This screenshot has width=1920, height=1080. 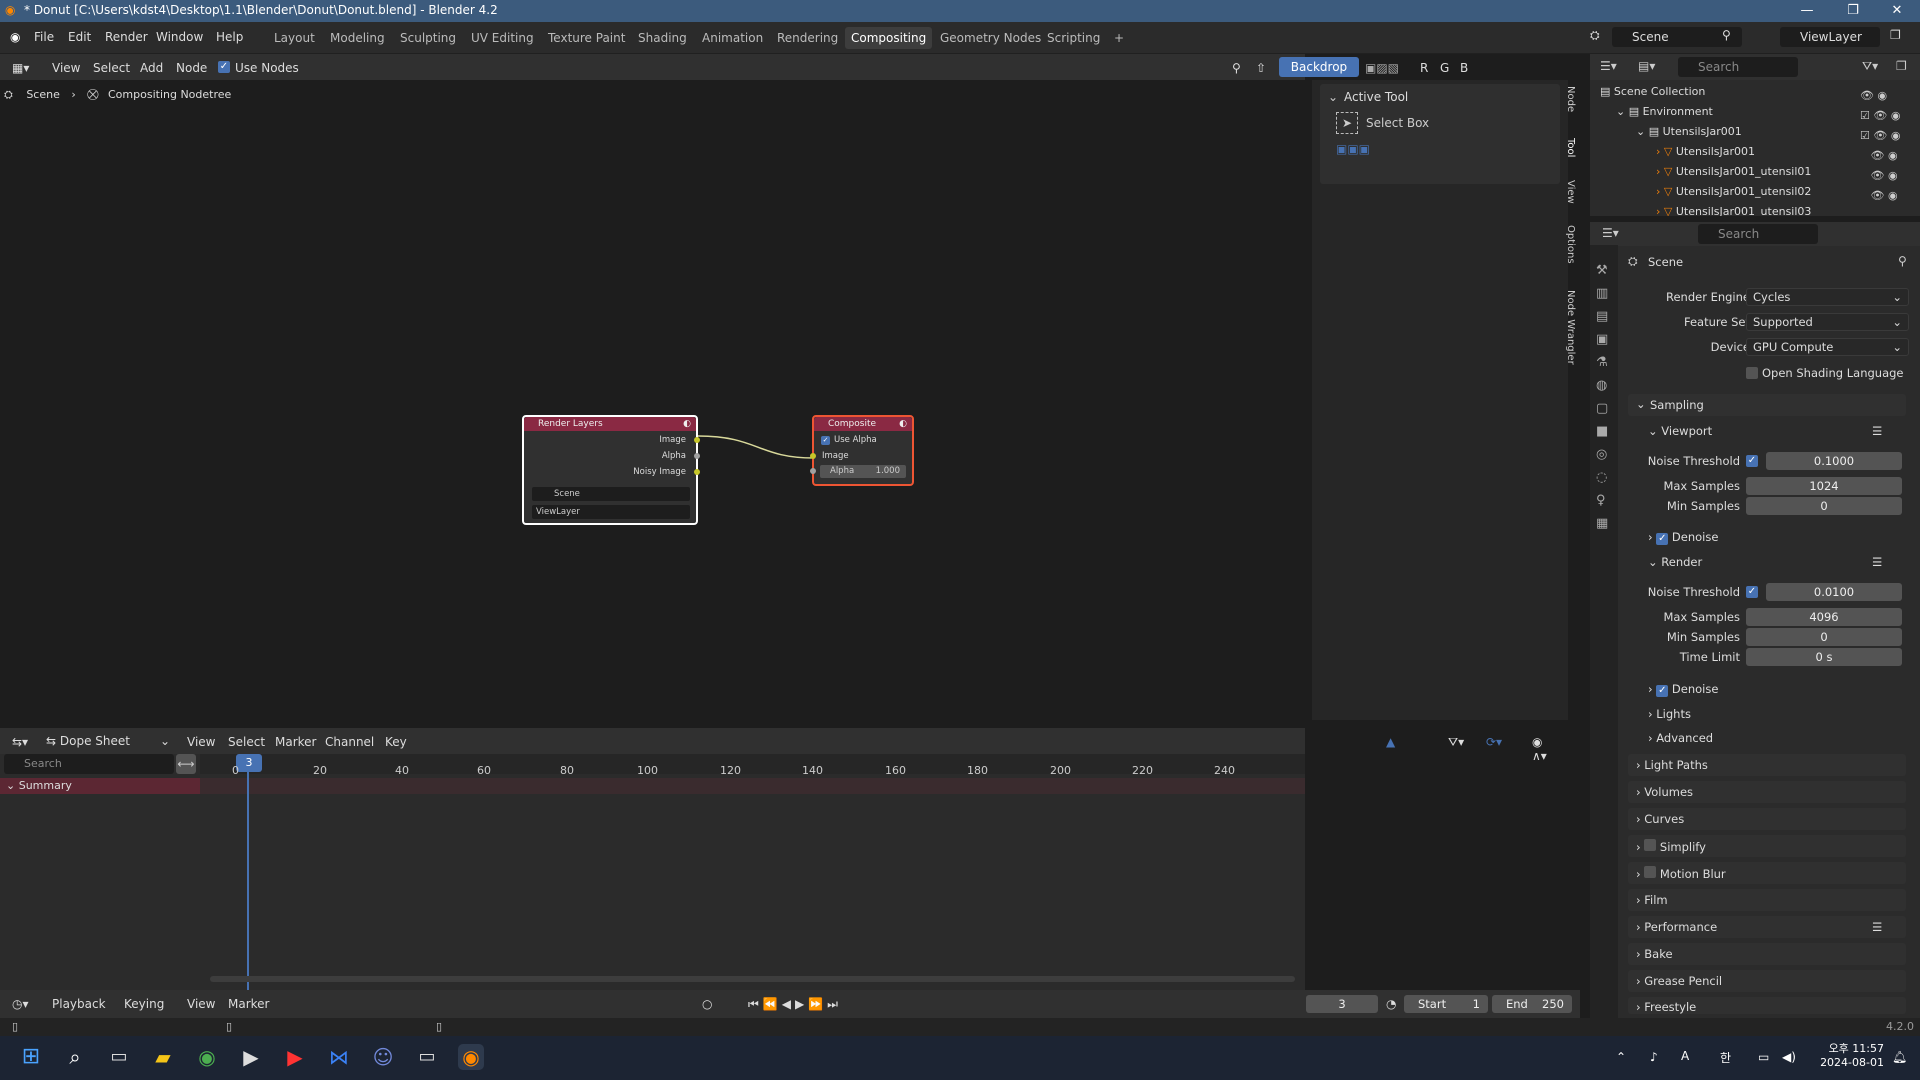 What do you see at coordinates (752, 979) in the screenshot?
I see `horizontal-scrollbar` at bounding box center [752, 979].